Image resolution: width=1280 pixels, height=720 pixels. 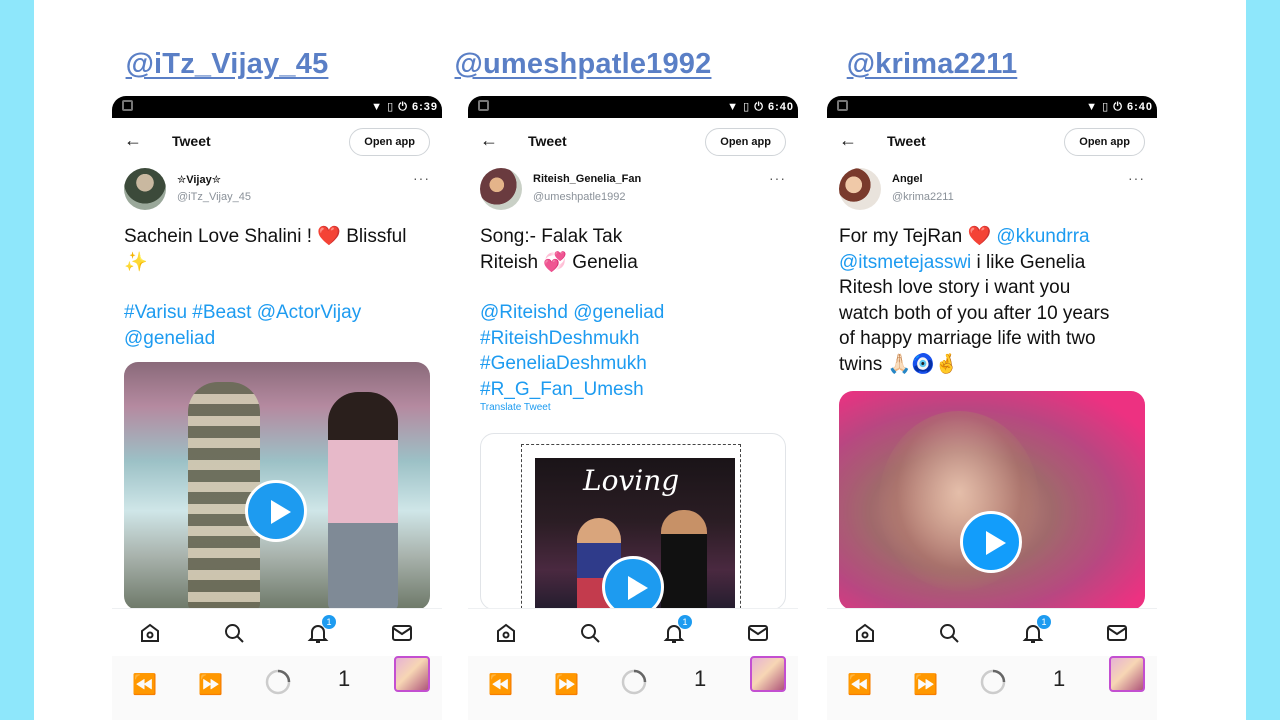 I want to click on author-row: ✮Vijay✮ @iTz_Vijay_45 ···, so click(x=277, y=190).